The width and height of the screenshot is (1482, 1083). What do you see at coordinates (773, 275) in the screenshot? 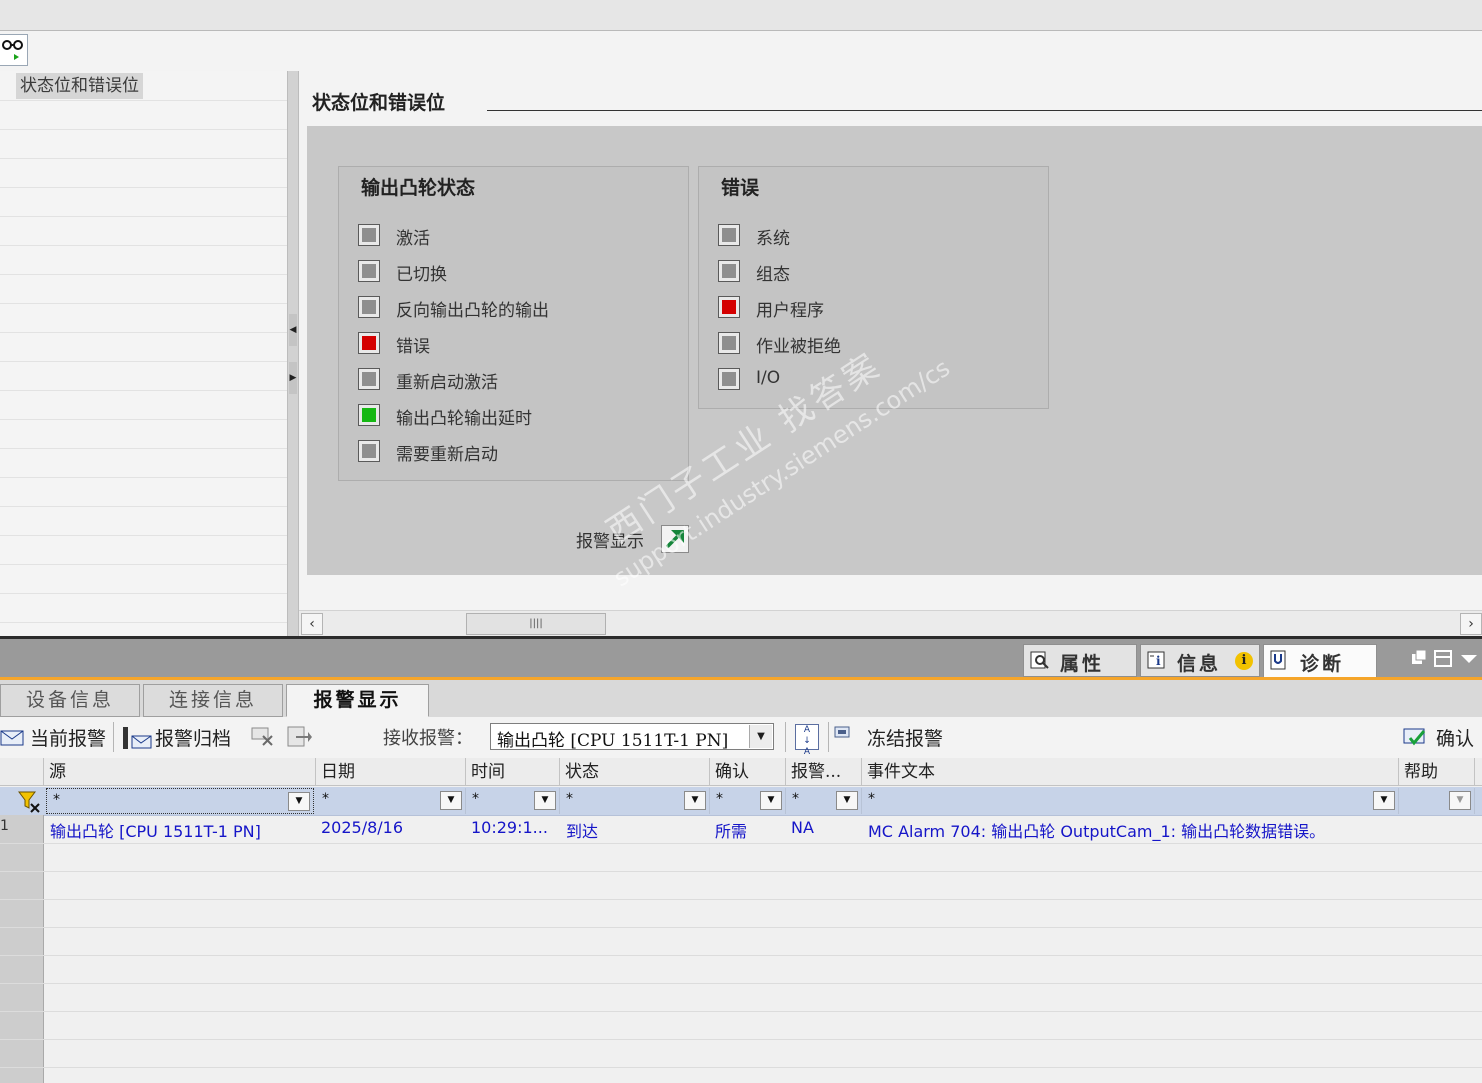
I see `status-label: 组态` at bounding box center [773, 275].